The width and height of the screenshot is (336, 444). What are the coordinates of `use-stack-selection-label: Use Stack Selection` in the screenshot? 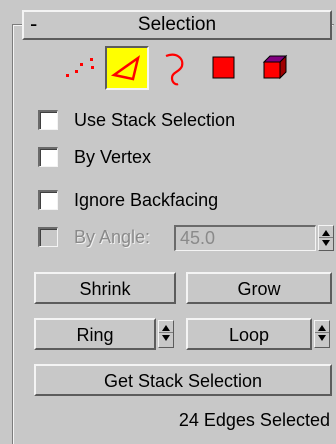 It's located at (155, 120).